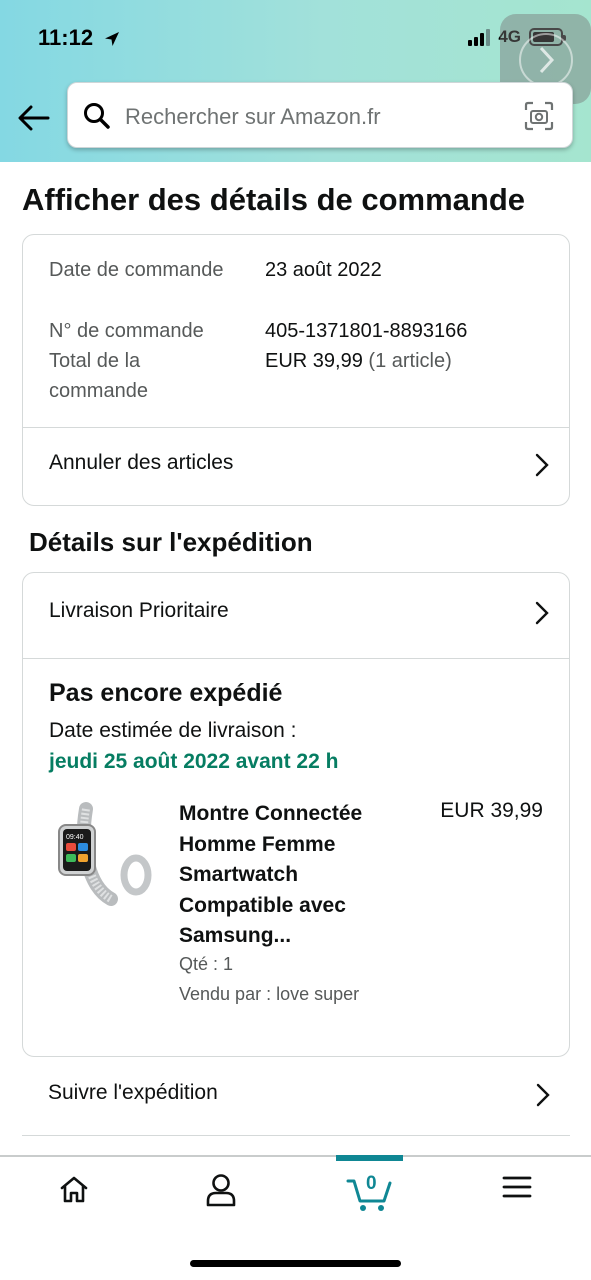 The height and width of the screenshot is (1280, 591). I want to click on location-arrow-icon, so click(112, 39).